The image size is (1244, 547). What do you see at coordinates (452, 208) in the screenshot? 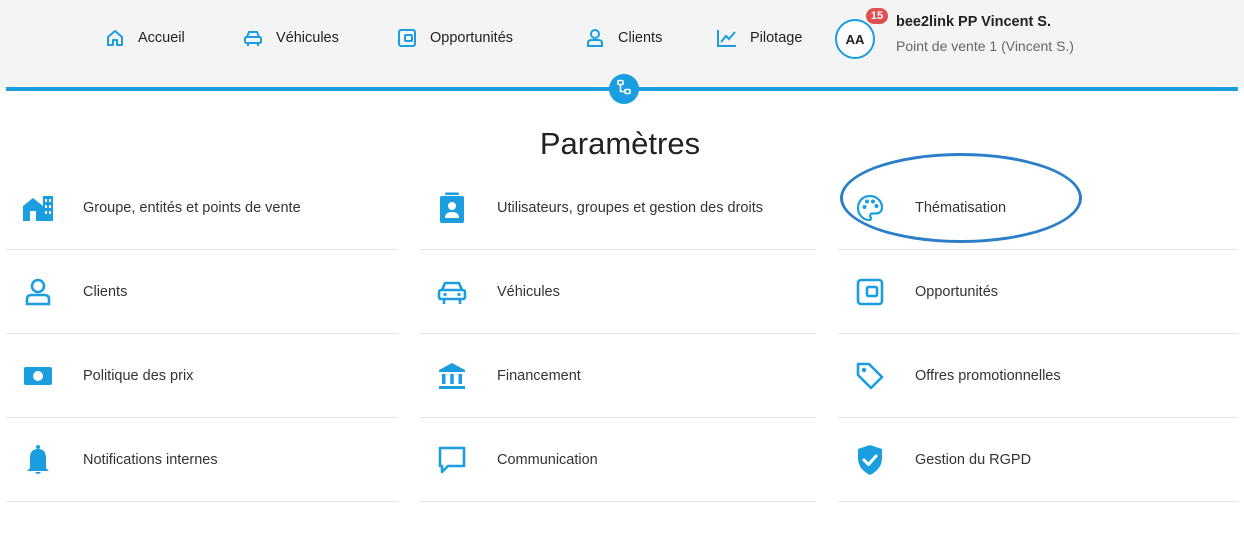
I see `id-badge-icon` at bounding box center [452, 208].